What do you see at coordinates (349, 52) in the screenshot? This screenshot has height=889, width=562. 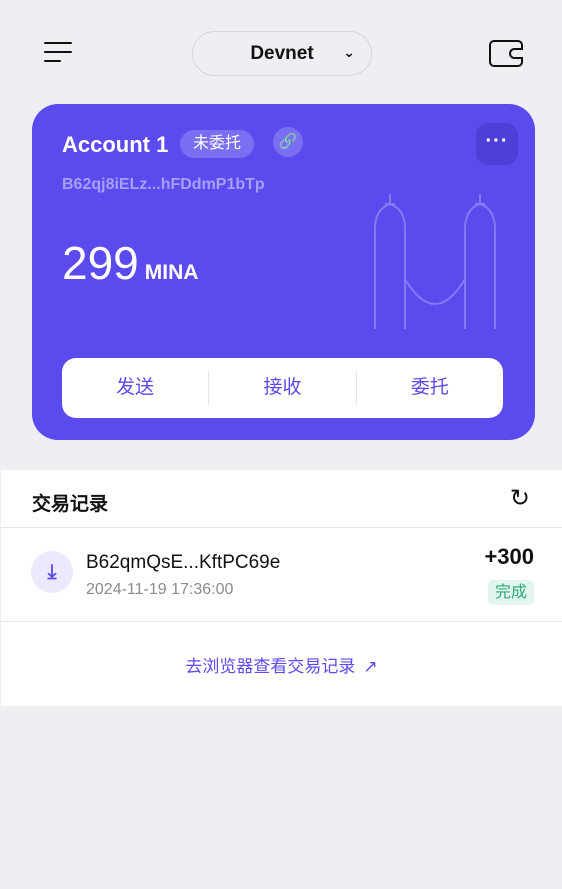 I see `chevron-down-icon: ⌄` at bounding box center [349, 52].